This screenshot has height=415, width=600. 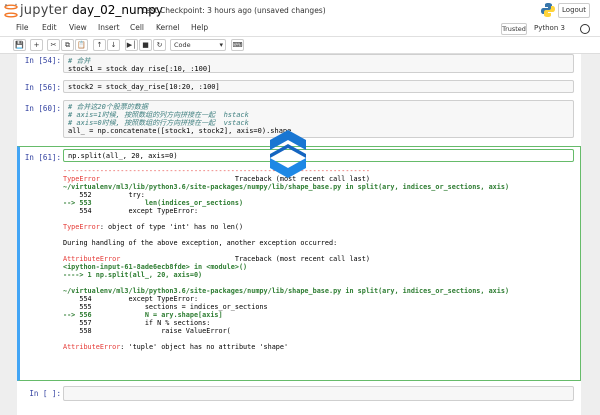 I want to click on move-up-icon: ↑, so click(x=99, y=45).